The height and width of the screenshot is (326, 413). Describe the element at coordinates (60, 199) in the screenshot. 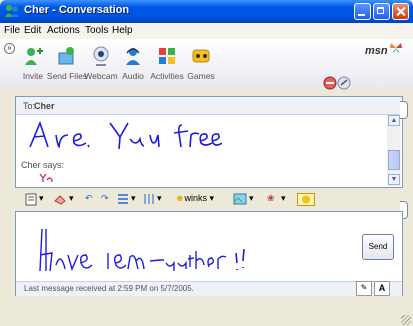

I see `eraser-icon` at that location.